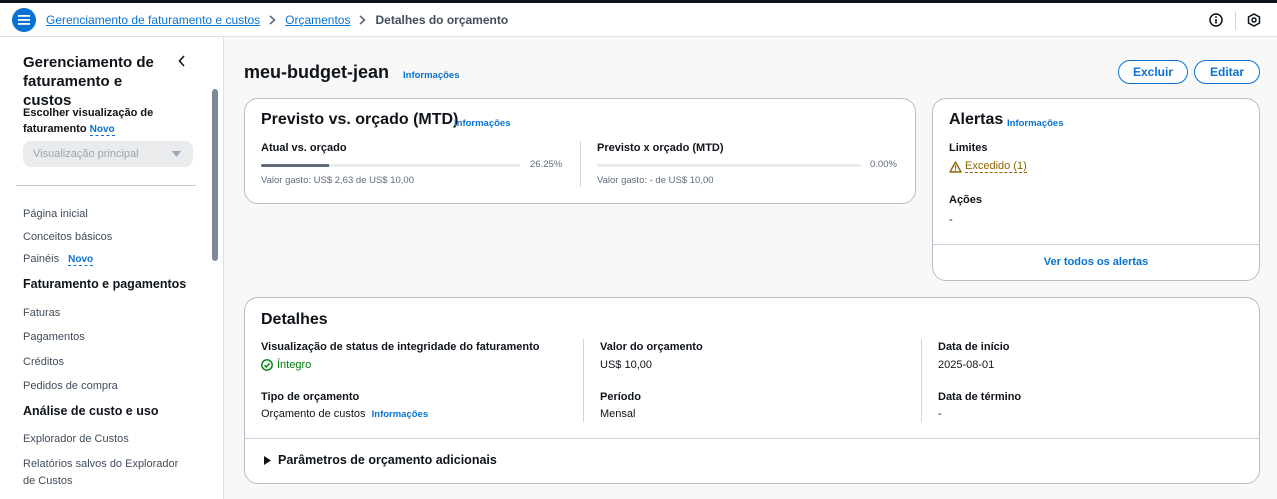  I want to click on budget-type-info-link: Informações, so click(400, 414).